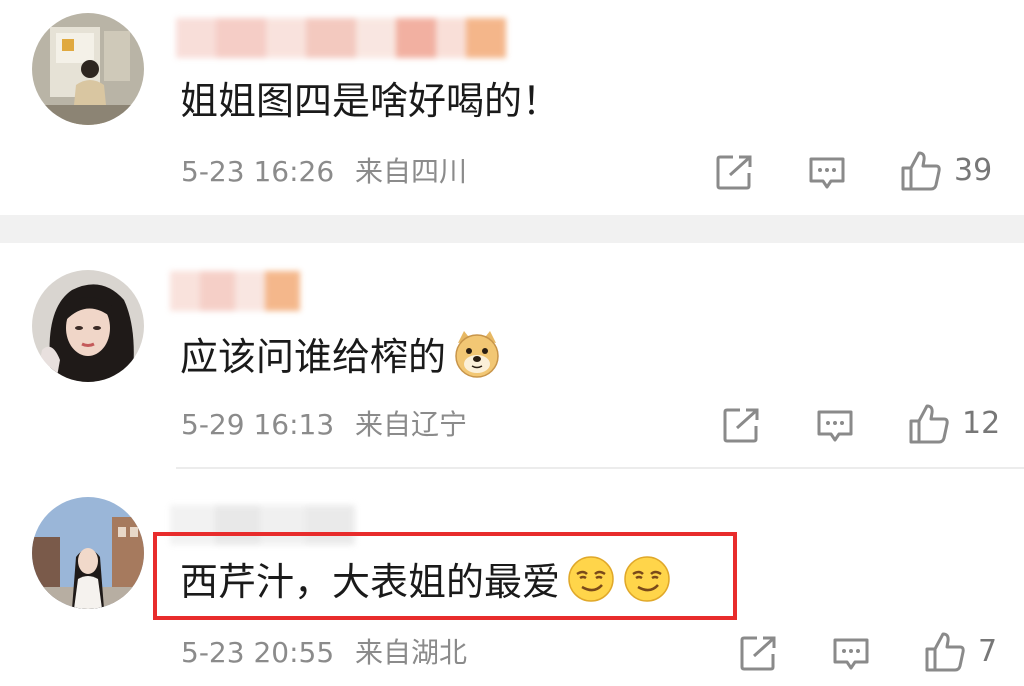 The image size is (1024, 686). What do you see at coordinates (411, 171) in the screenshot?
I see `comment-location: 来自四川` at bounding box center [411, 171].